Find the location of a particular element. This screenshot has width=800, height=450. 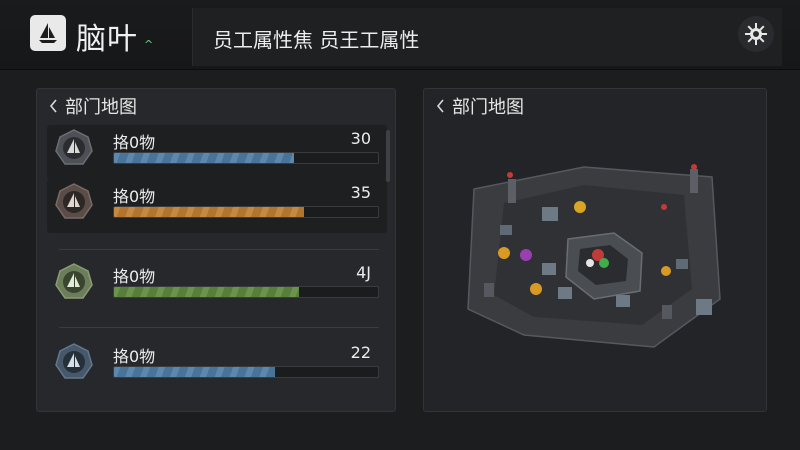

caret-up-icon: ^ is located at coordinates (149, 44).